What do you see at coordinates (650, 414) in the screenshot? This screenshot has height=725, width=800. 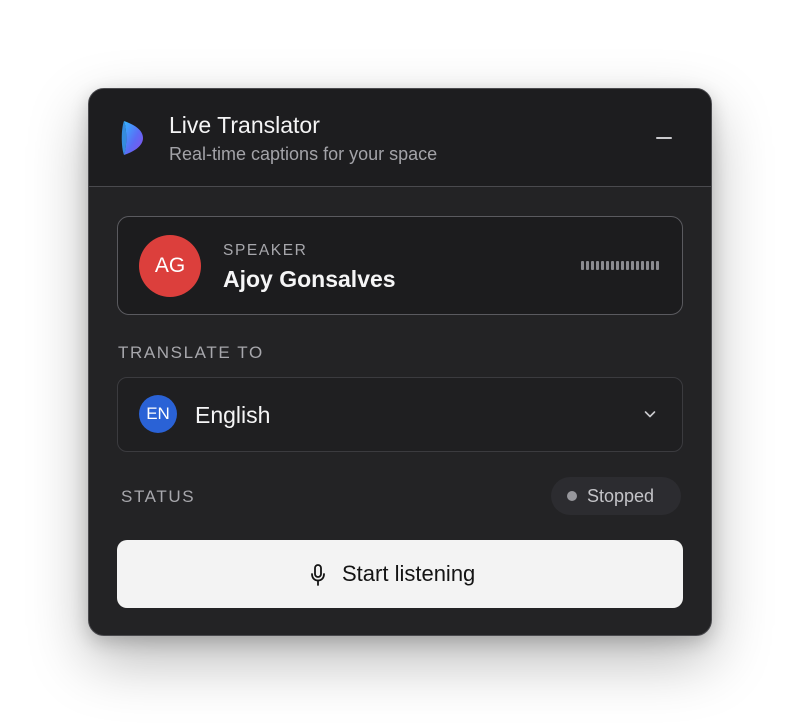 I see `chevron-down-icon` at bounding box center [650, 414].